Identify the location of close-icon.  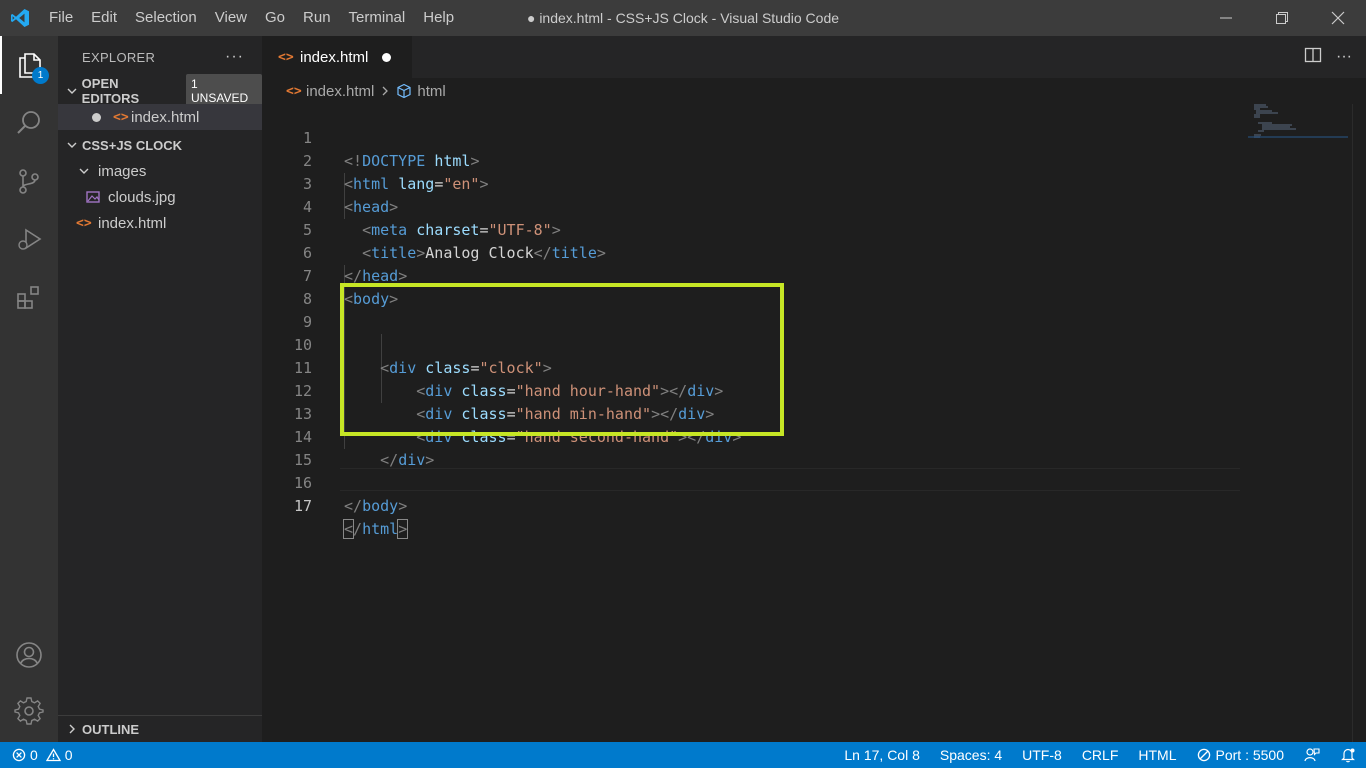
(1338, 18).